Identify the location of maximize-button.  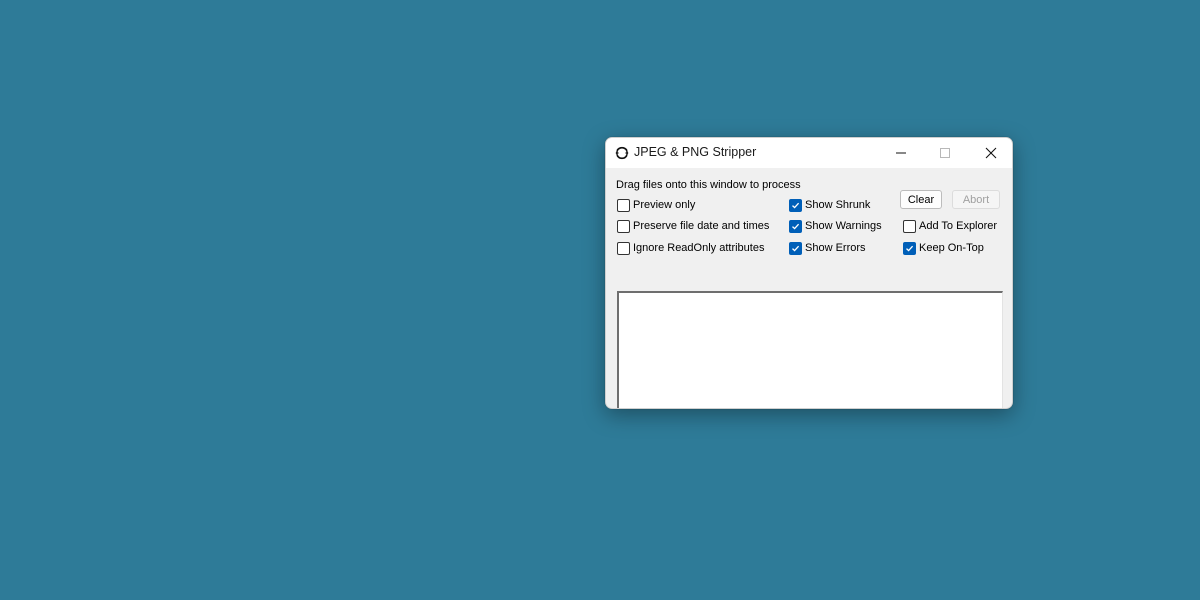
(945, 153).